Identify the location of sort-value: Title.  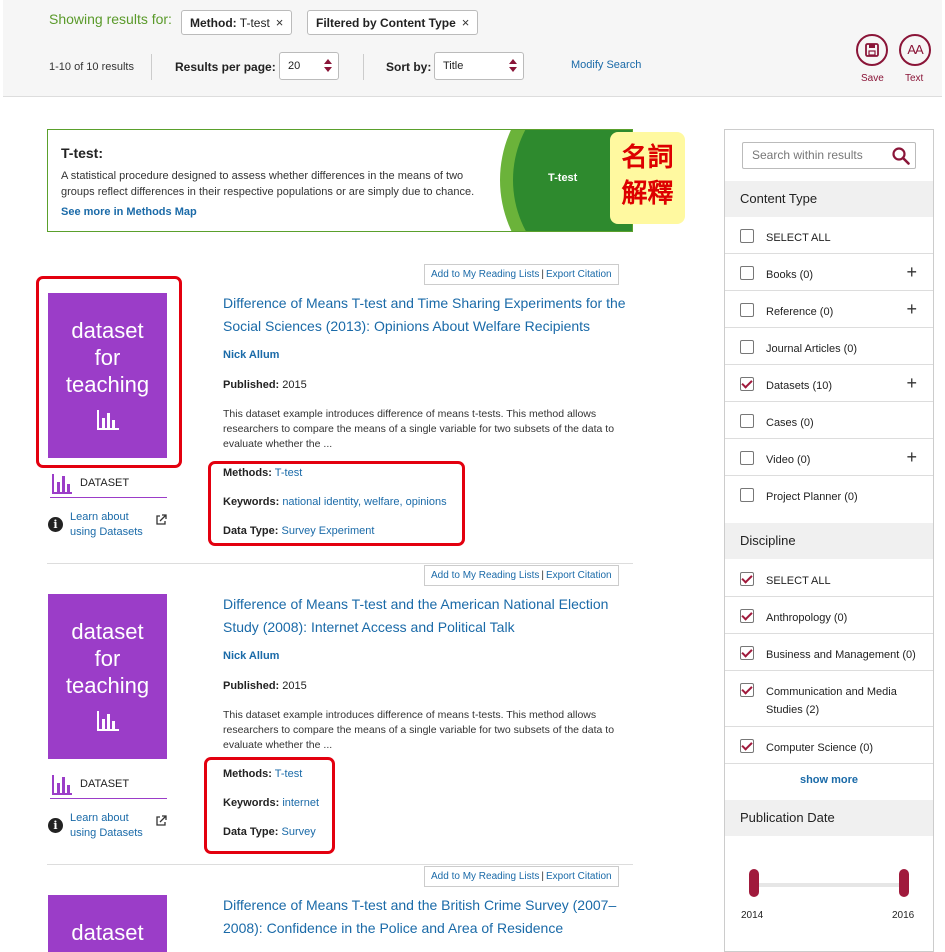
(453, 66).